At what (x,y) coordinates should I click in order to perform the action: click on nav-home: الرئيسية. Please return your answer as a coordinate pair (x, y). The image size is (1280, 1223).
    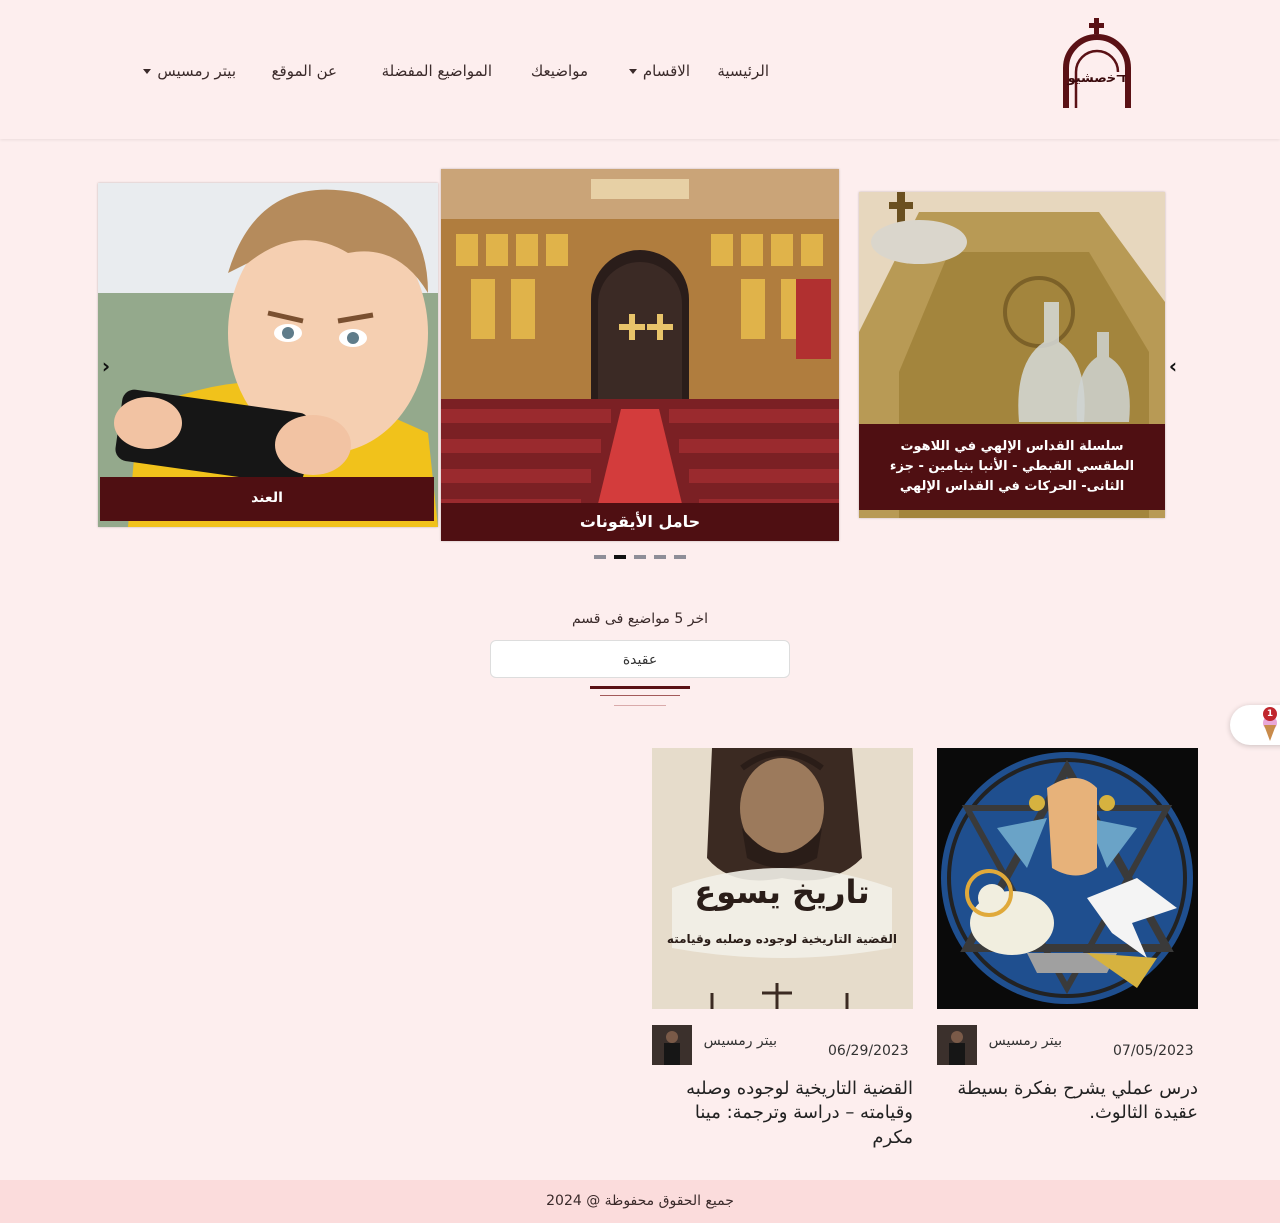
    Looking at the image, I should click on (743, 71).